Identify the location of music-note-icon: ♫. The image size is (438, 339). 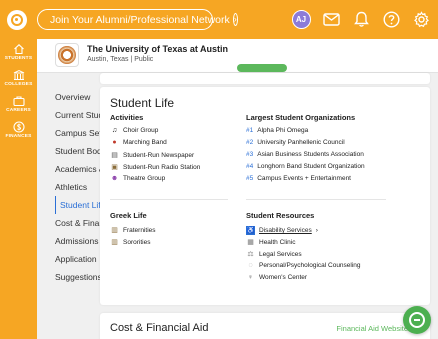
(114, 130).